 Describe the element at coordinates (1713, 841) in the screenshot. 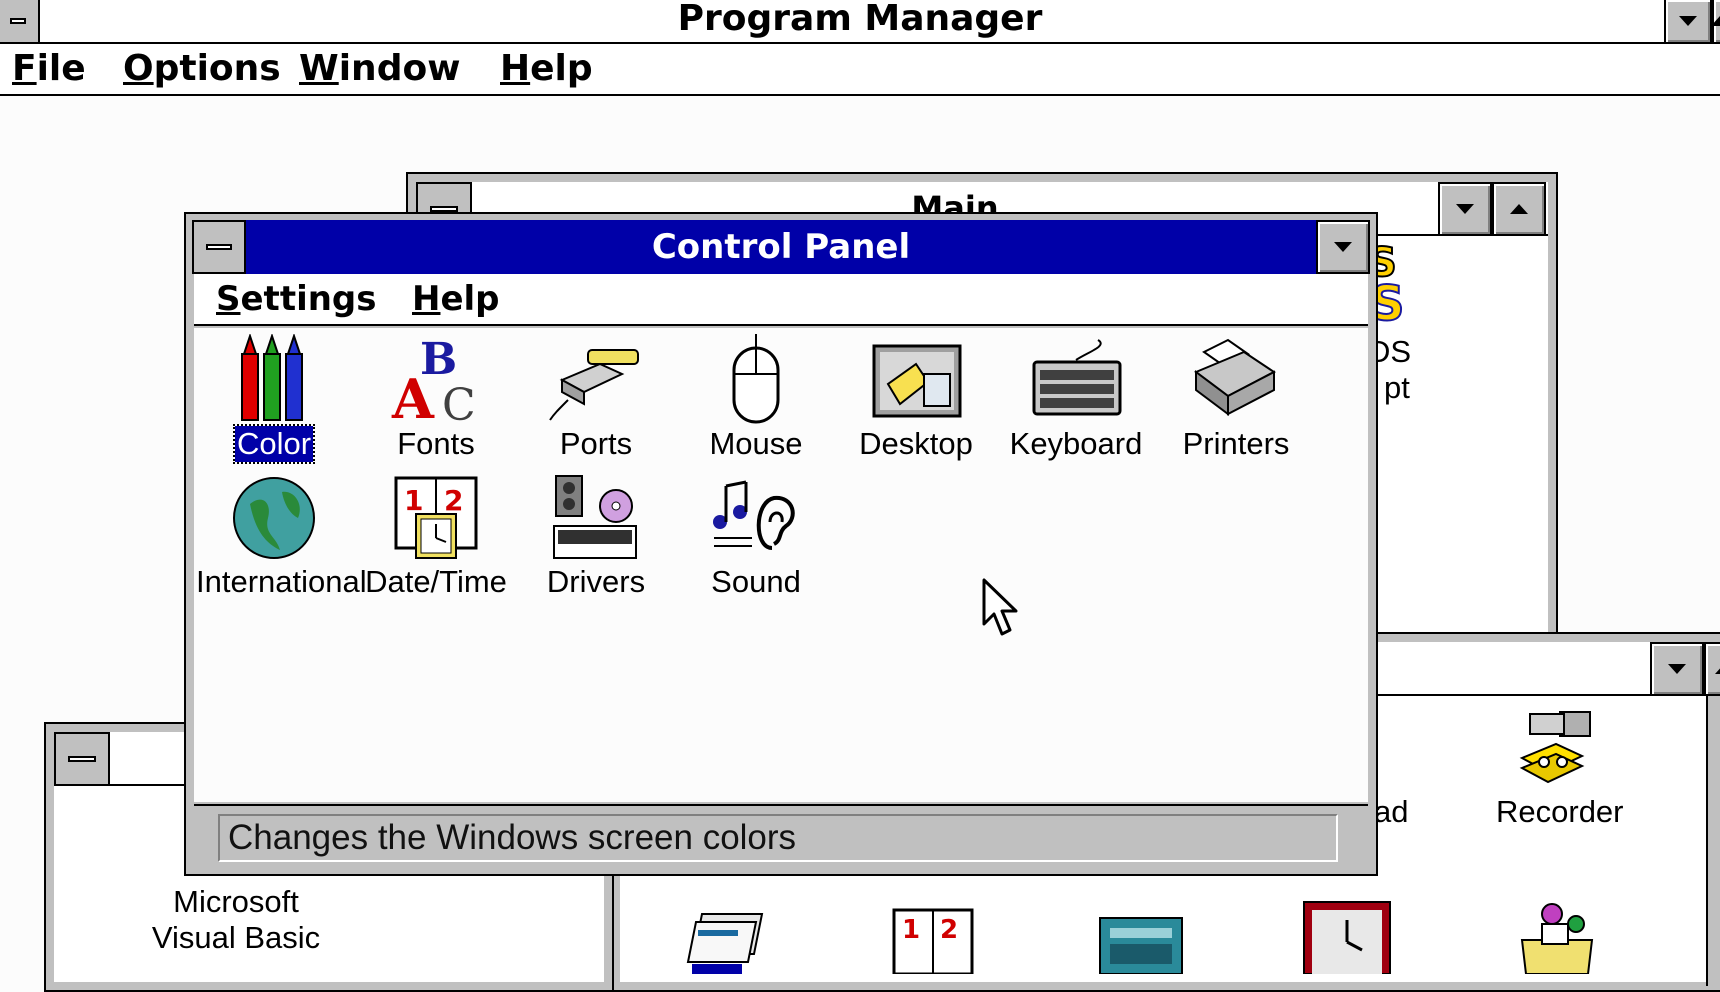

I see `accessories-scrollbar` at that location.